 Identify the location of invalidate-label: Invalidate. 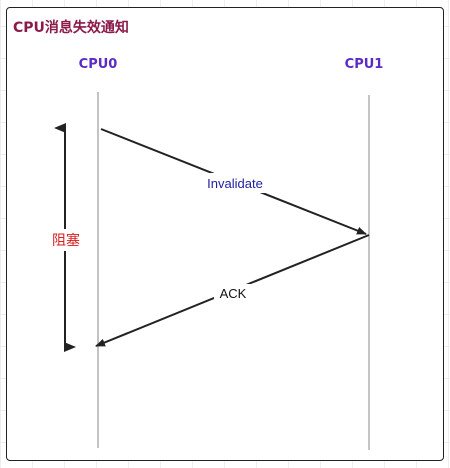
(235, 183).